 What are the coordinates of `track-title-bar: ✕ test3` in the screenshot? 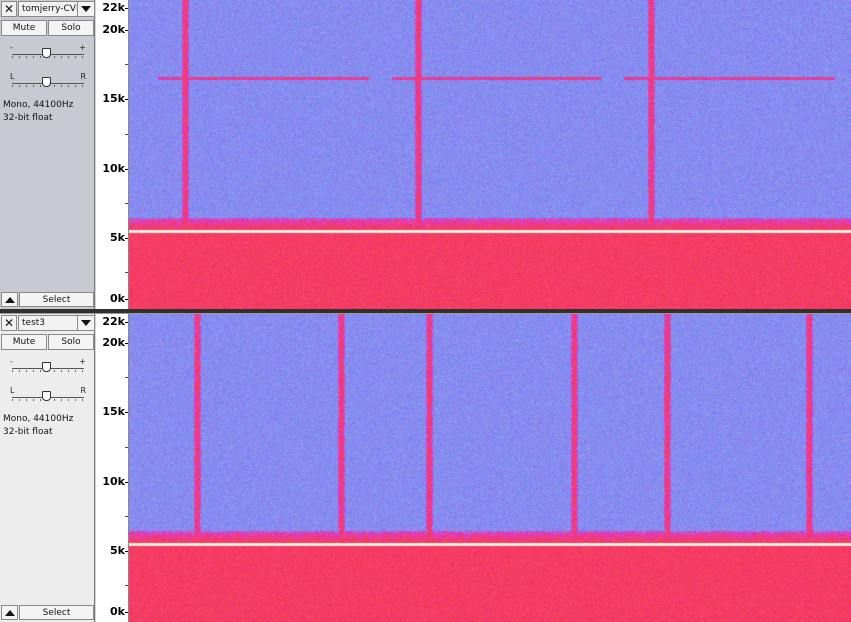 It's located at (48, 323).